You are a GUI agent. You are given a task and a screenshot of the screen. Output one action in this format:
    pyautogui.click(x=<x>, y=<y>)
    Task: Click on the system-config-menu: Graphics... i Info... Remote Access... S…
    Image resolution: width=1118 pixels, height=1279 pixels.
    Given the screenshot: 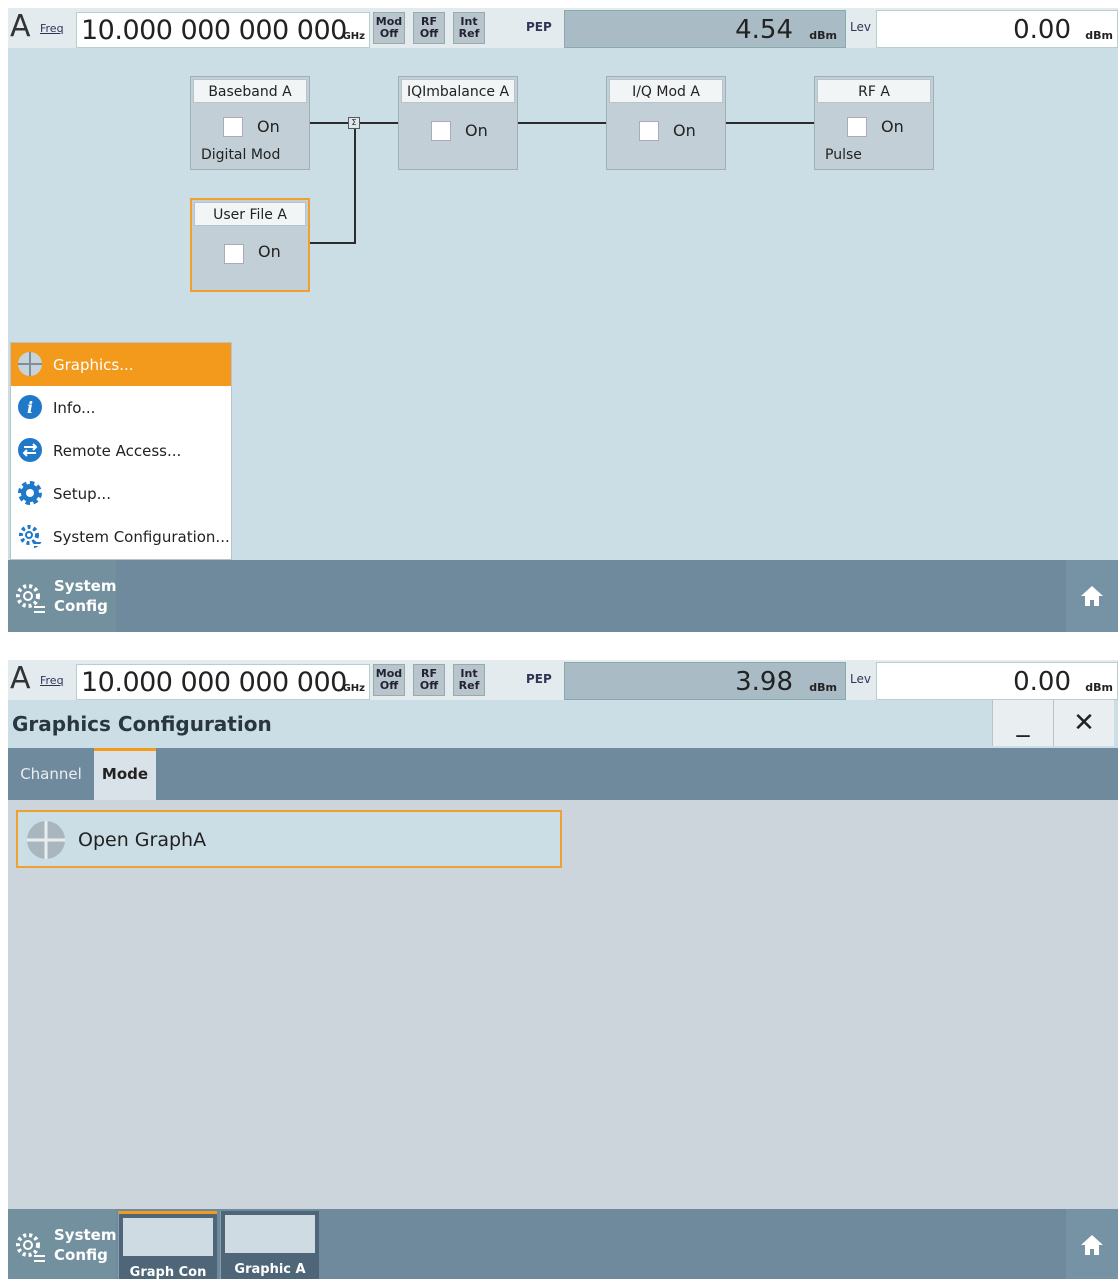 What is the action you would take?
    pyautogui.click(x=121, y=451)
    